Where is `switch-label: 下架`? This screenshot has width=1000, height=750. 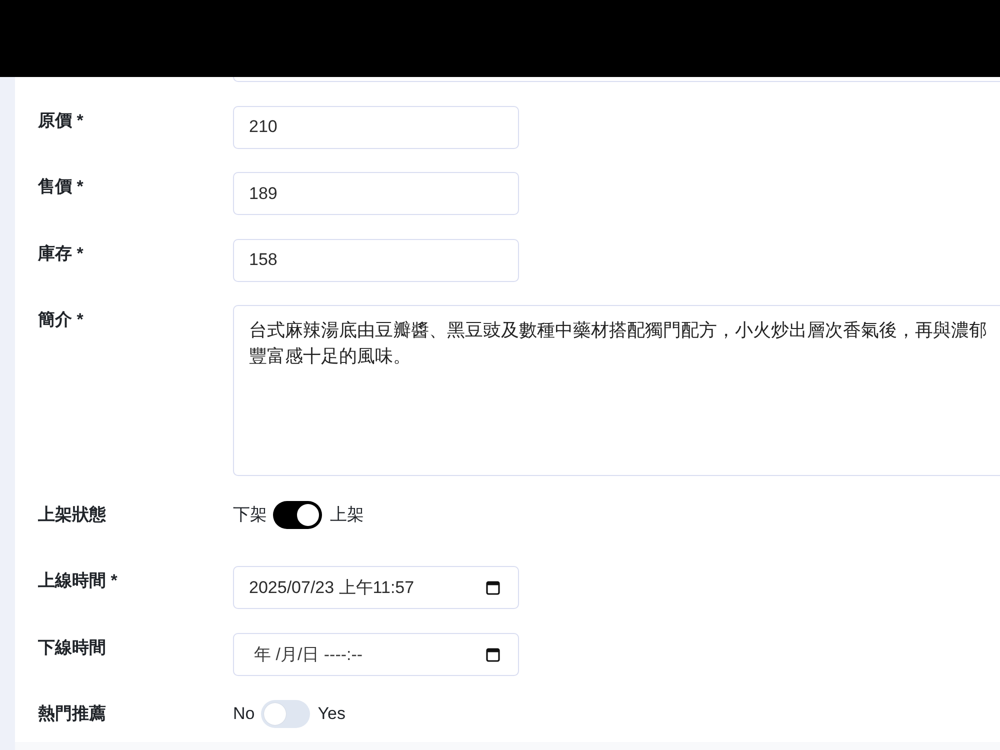
switch-label: 下架 is located at coordinates (250, 515).